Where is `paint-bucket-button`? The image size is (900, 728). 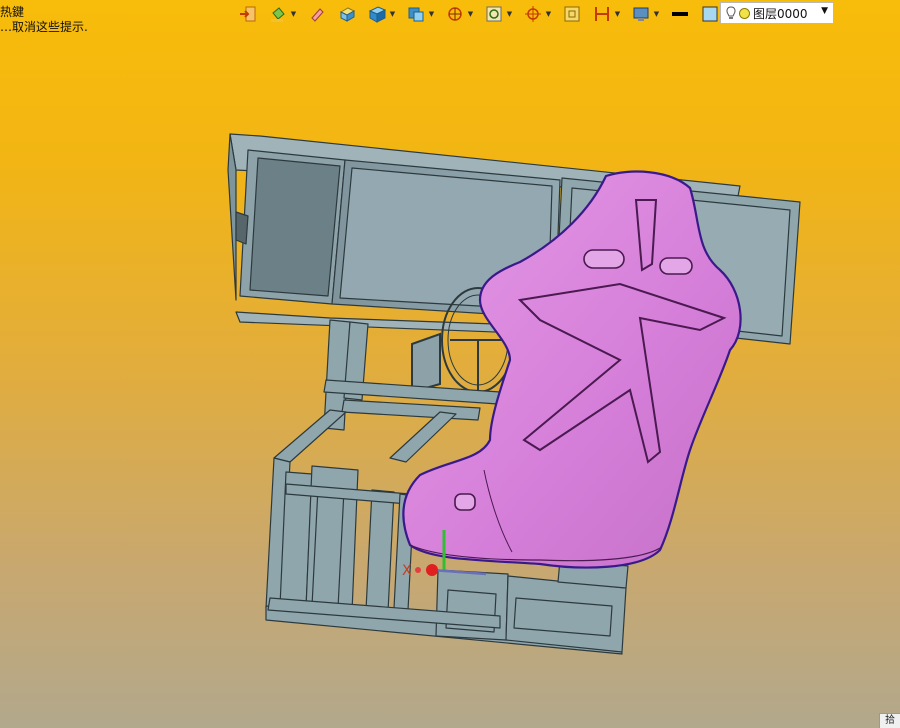
paint-bucket-button is located at coordinates (278, 14).